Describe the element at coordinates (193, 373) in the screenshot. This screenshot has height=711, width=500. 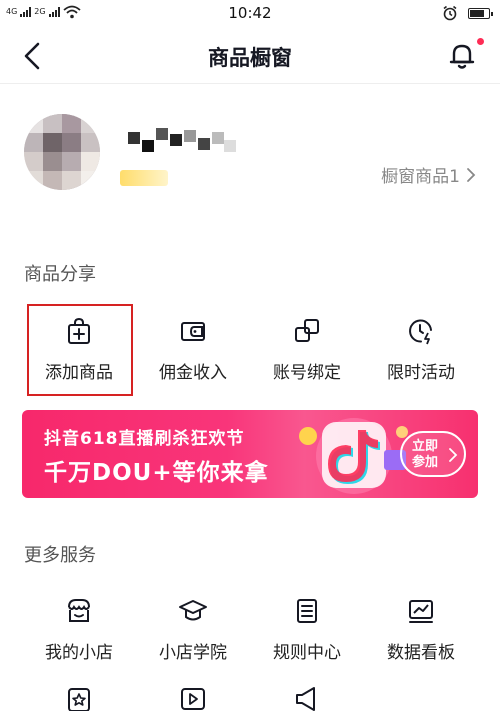
I see `commission-label: 佣金收入` at that location.